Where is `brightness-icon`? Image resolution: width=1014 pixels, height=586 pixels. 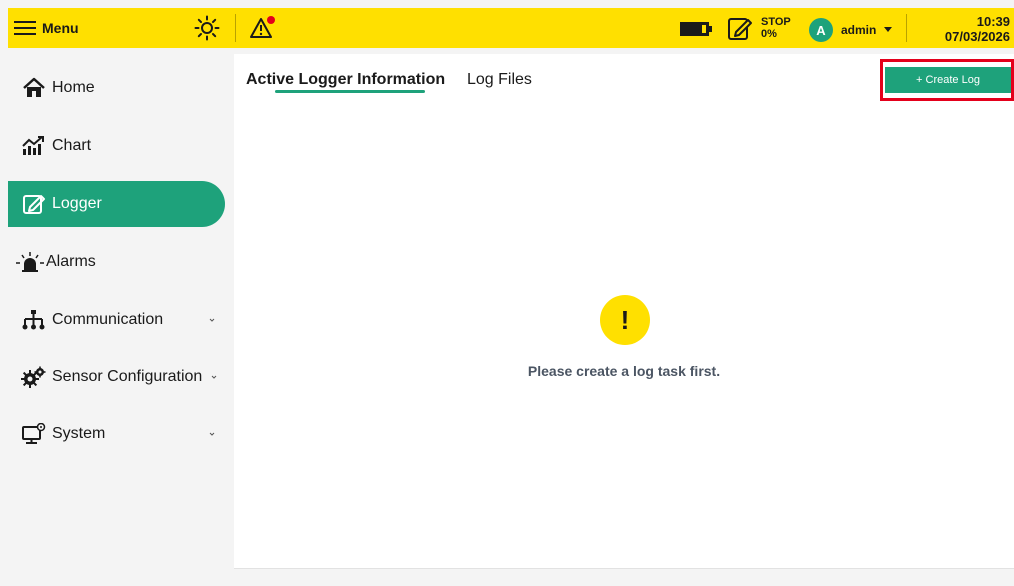
brightness-icon is located at coordinates (207, 28).